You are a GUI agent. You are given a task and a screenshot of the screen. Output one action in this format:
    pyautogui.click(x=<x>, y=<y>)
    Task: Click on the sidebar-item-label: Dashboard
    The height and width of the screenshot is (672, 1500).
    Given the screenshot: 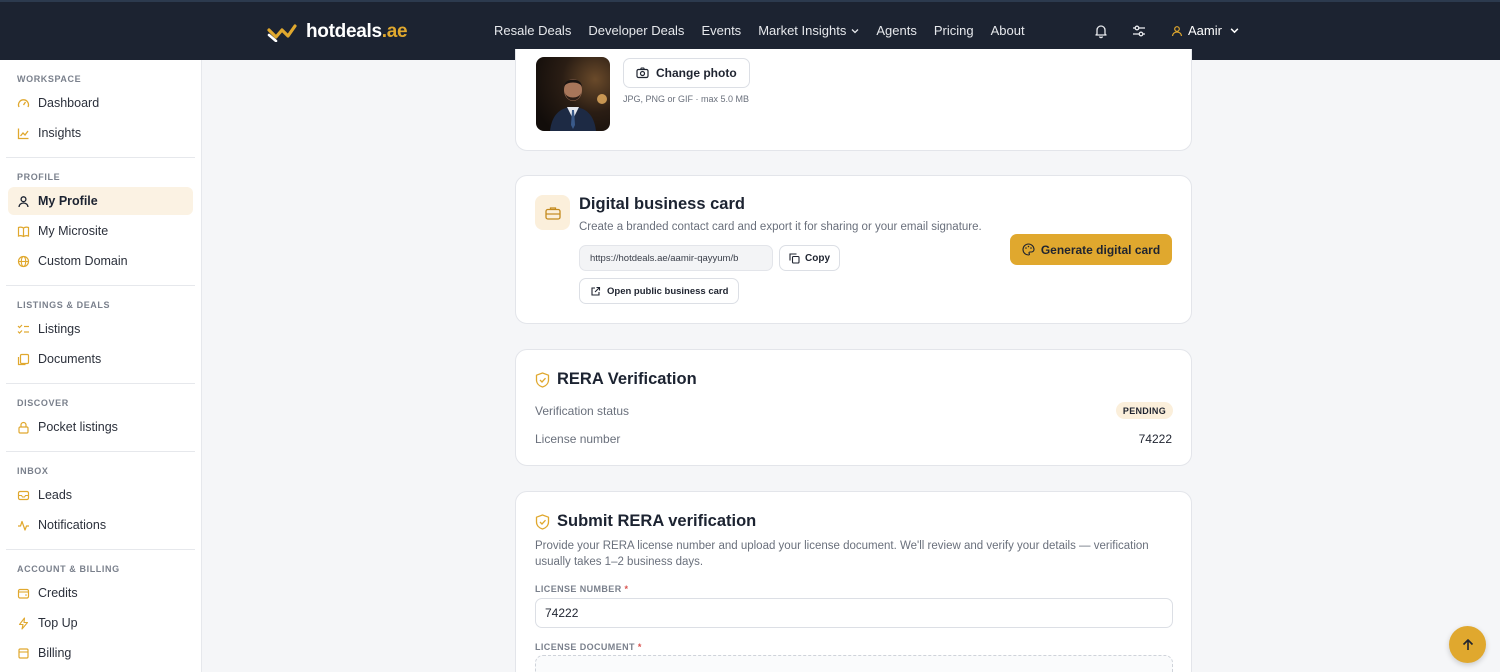 What is the action you would take?
    pyautogui.click(x=69, y=103)
    